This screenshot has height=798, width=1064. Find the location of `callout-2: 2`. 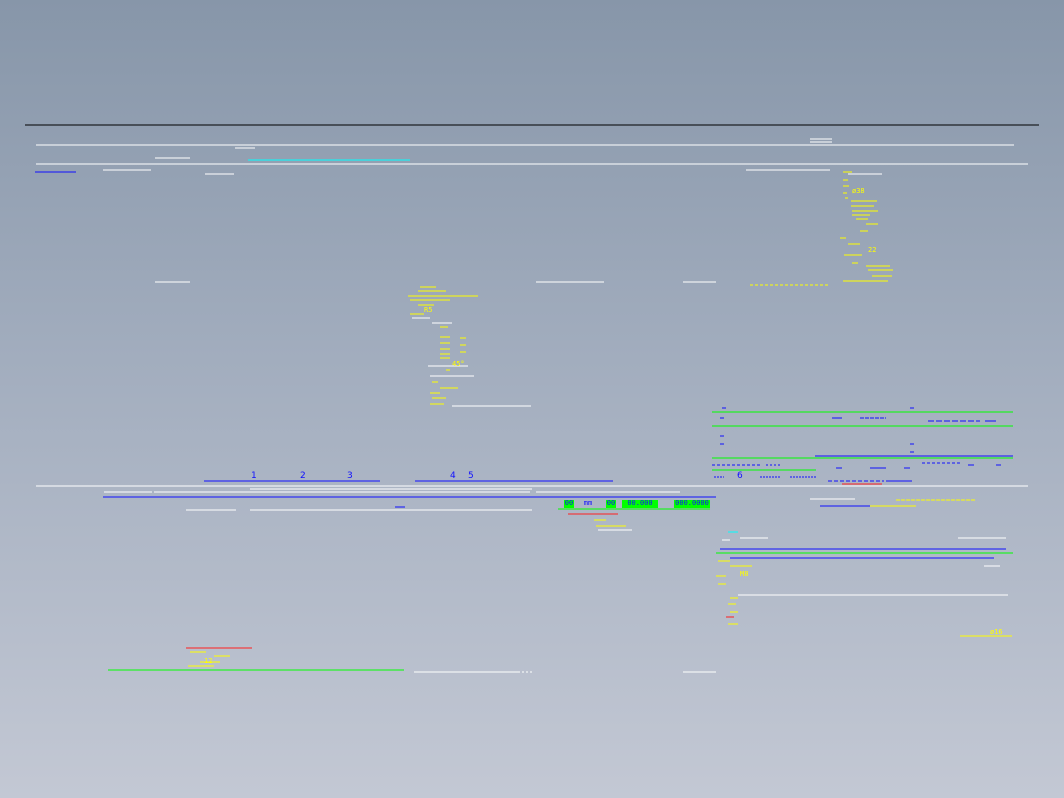

callout-2: 2 is located at coordinates (303, 476).